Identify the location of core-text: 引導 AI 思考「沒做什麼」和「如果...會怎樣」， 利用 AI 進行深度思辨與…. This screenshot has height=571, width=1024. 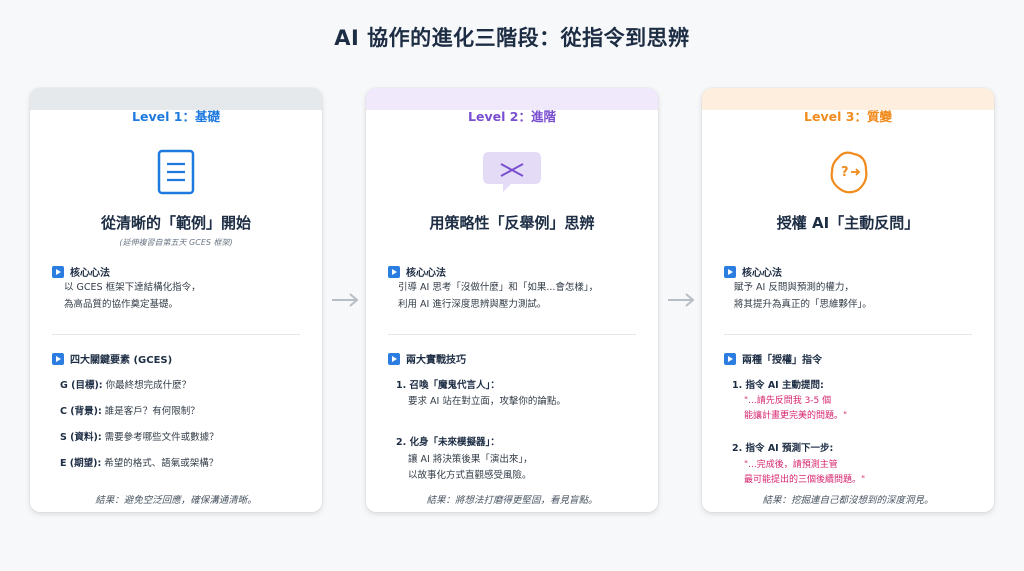
(498, 296).